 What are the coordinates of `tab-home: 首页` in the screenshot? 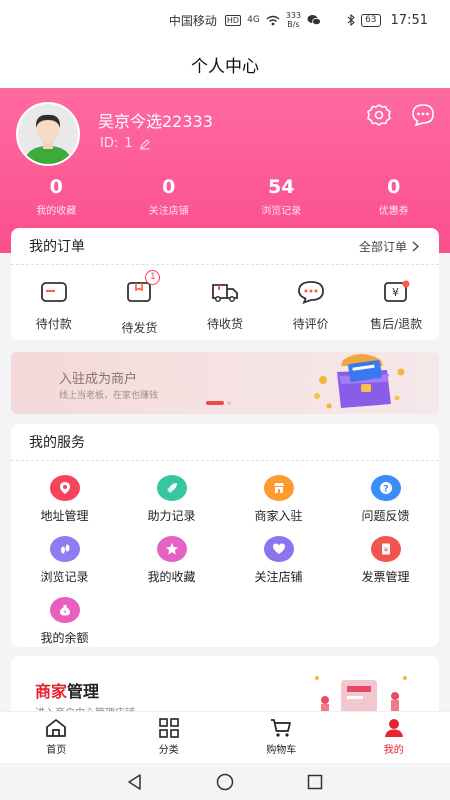 It's located at (56, 737).